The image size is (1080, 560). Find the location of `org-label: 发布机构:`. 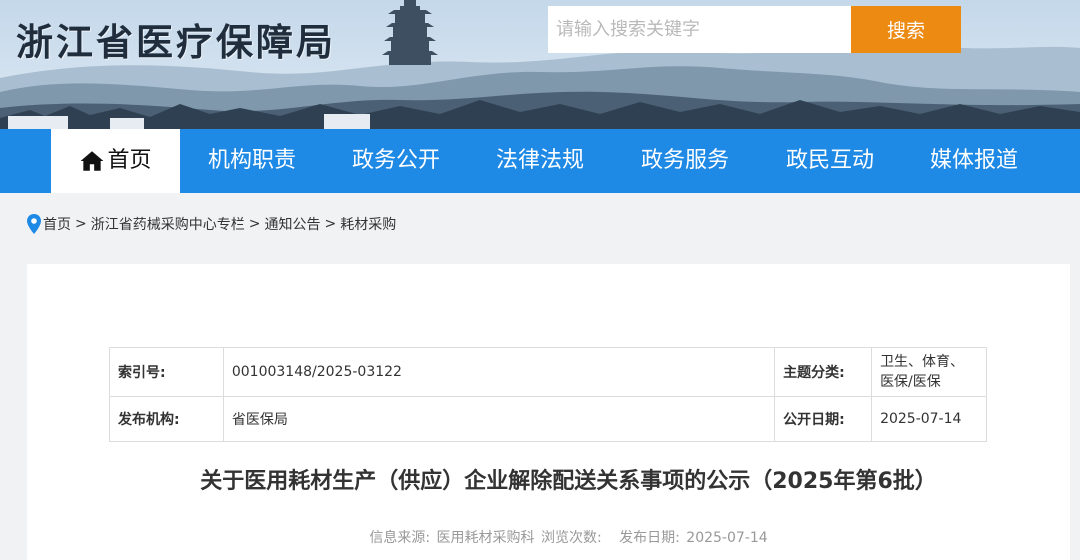

org-label: 发布机构: is located at coordinates (166, 419).